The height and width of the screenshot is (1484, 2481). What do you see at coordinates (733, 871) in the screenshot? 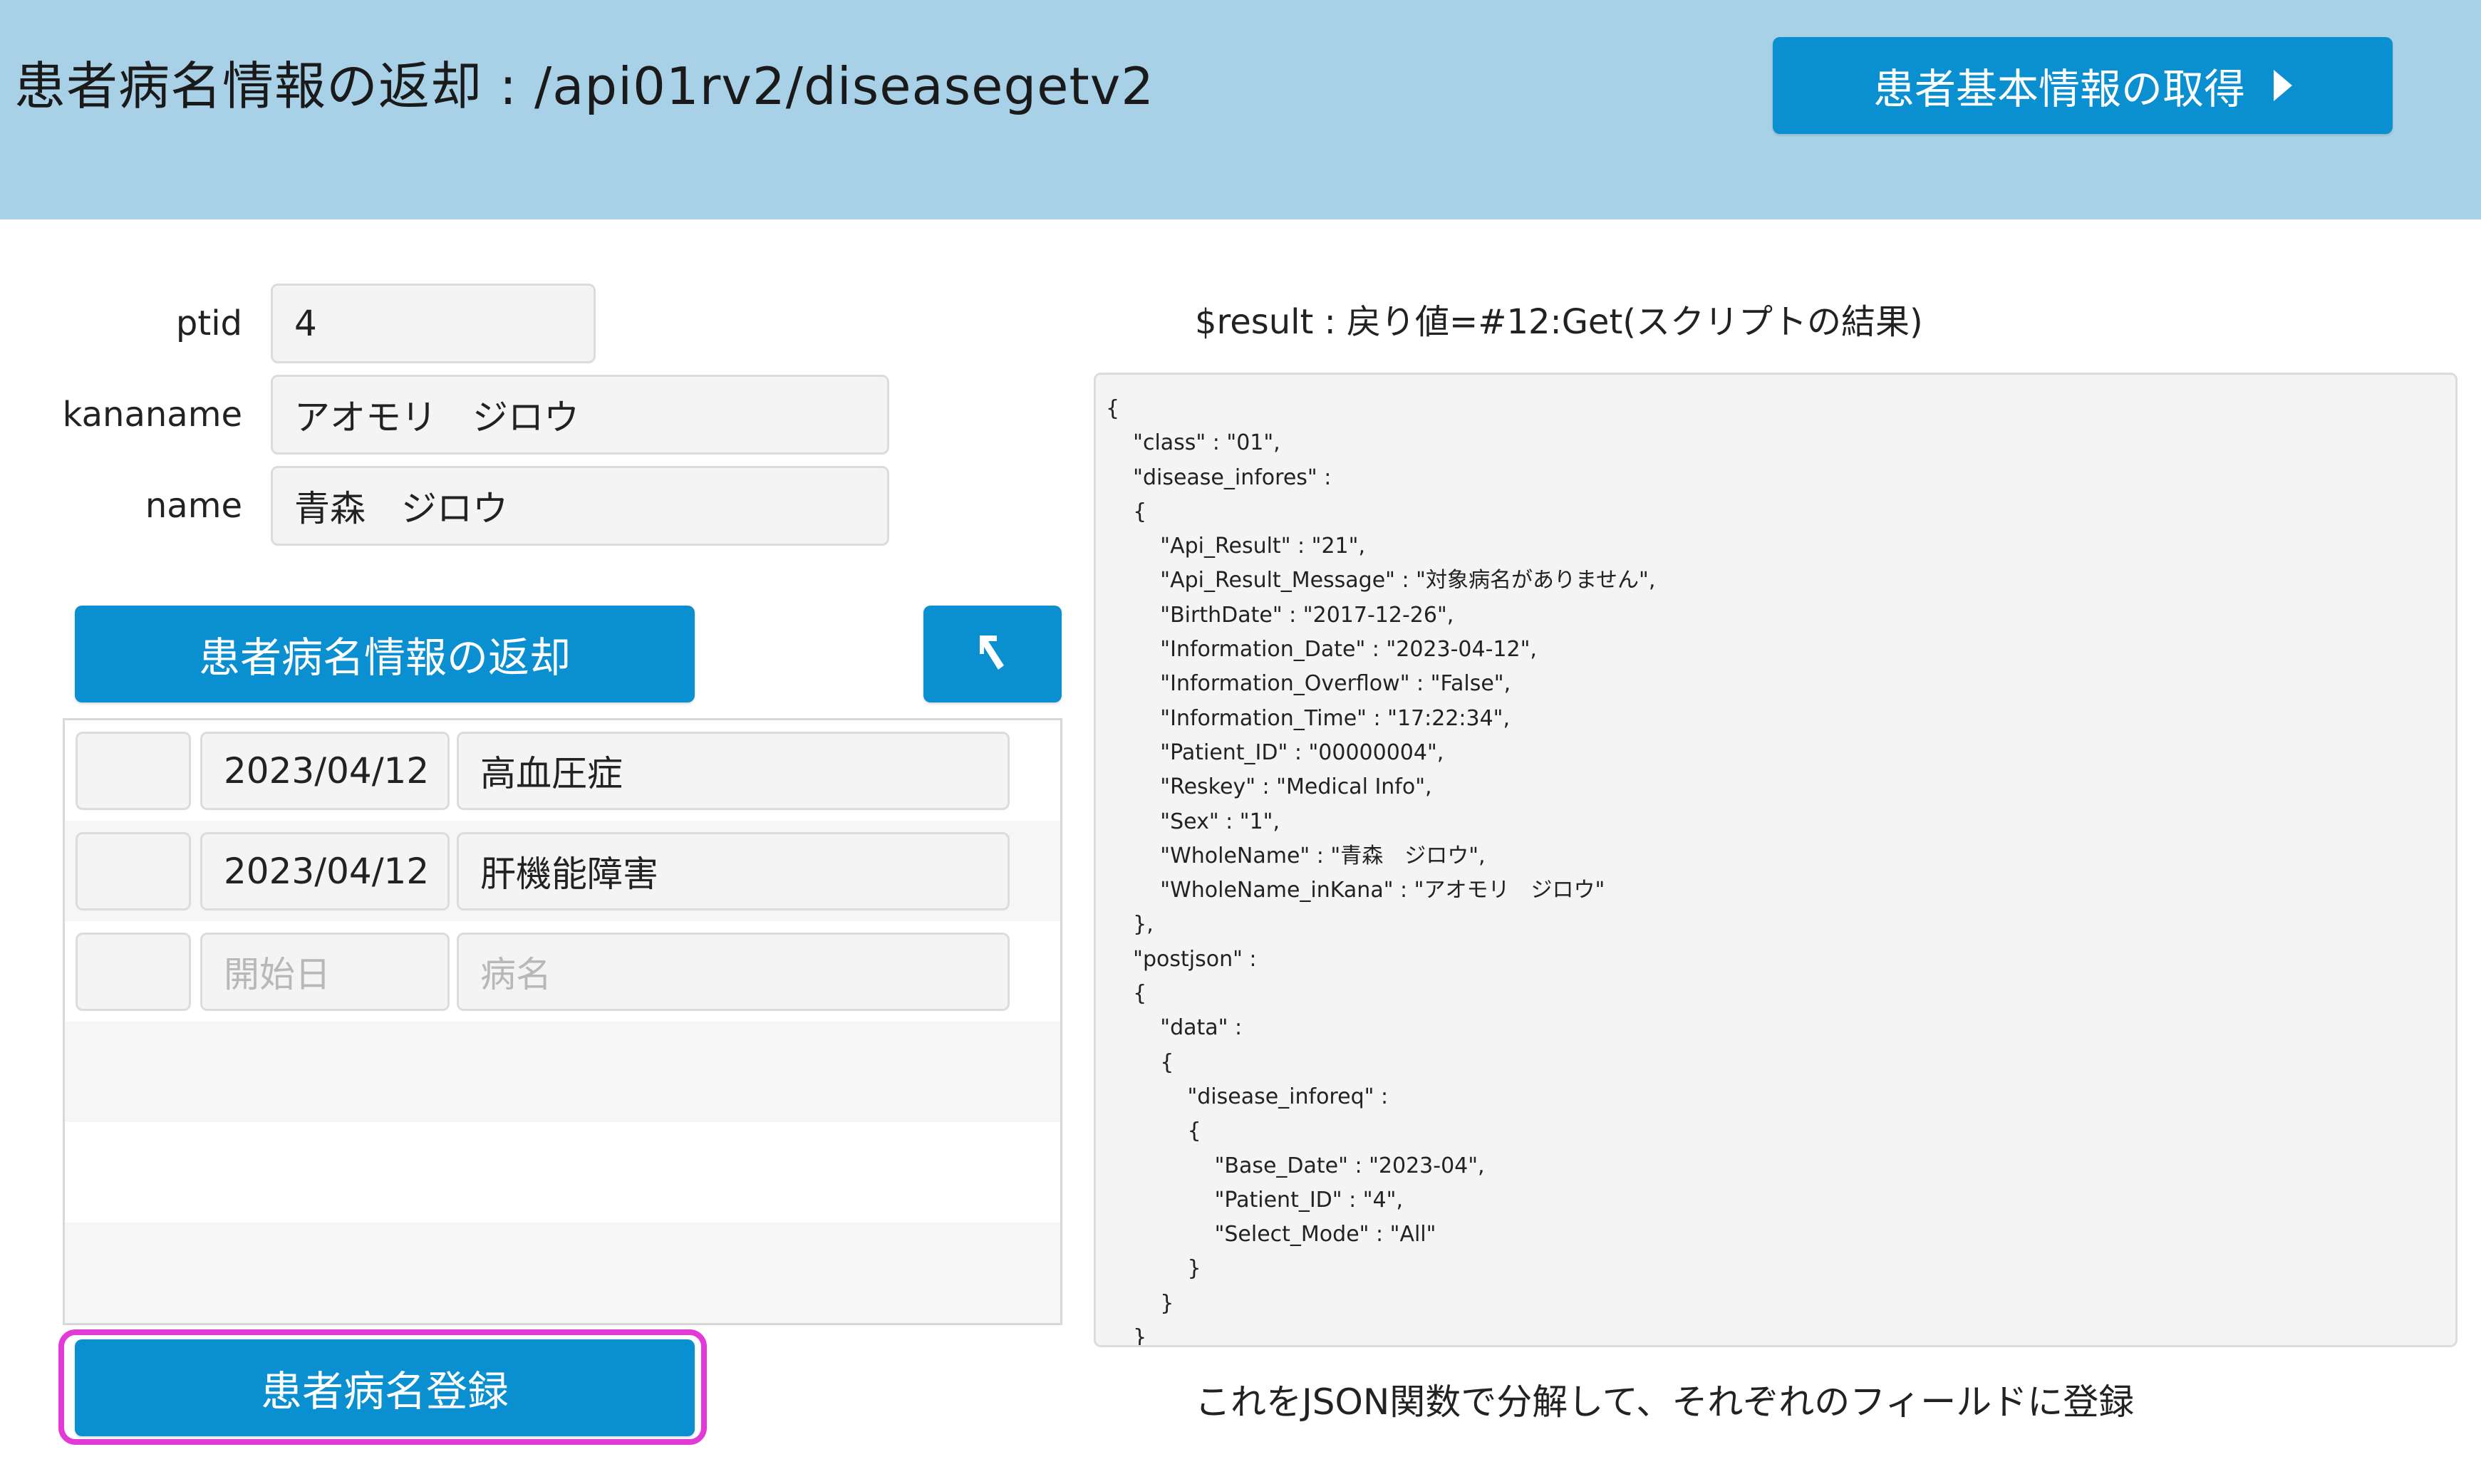
I see `portal-row-disease: 肝機能障害` at bounding box center [733, 871].